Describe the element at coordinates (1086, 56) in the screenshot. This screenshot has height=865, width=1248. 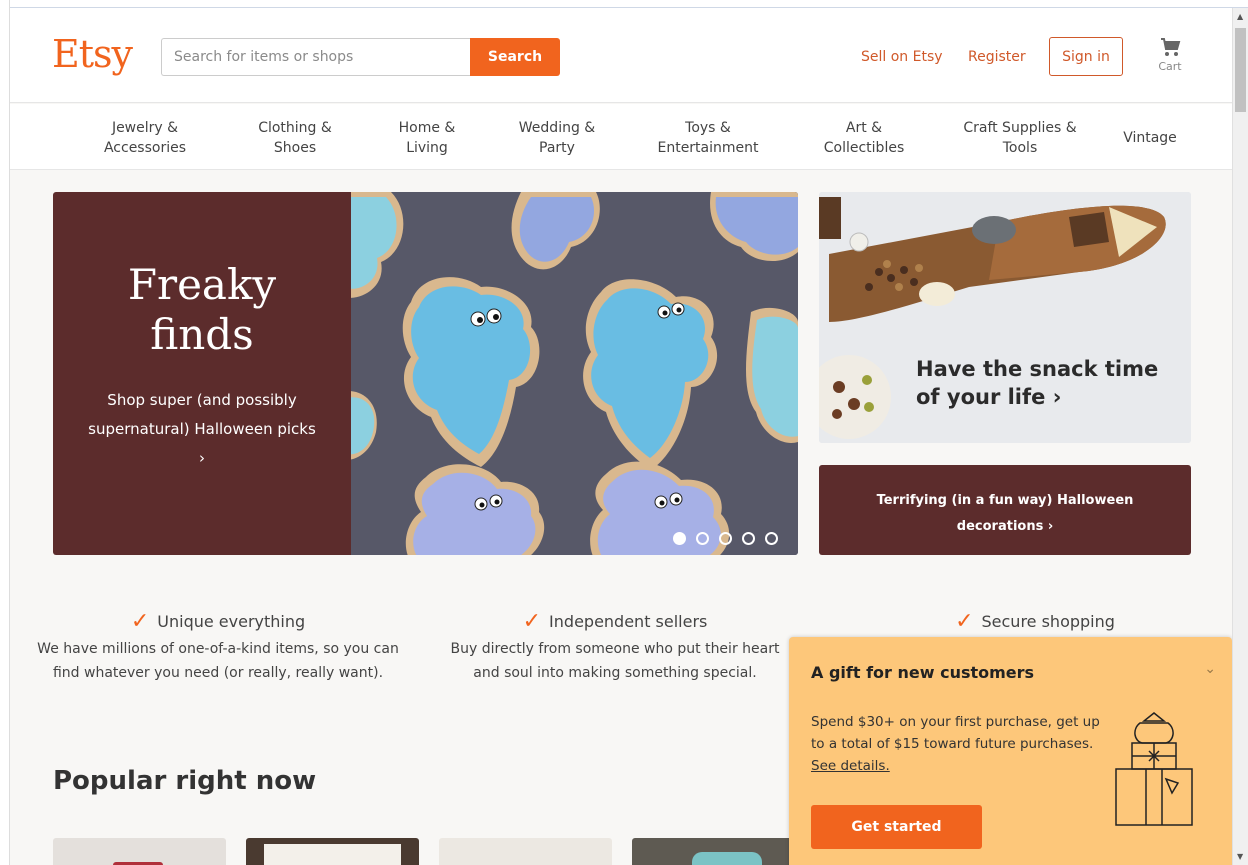
I see `sign-in-button: Sign in` at that location.